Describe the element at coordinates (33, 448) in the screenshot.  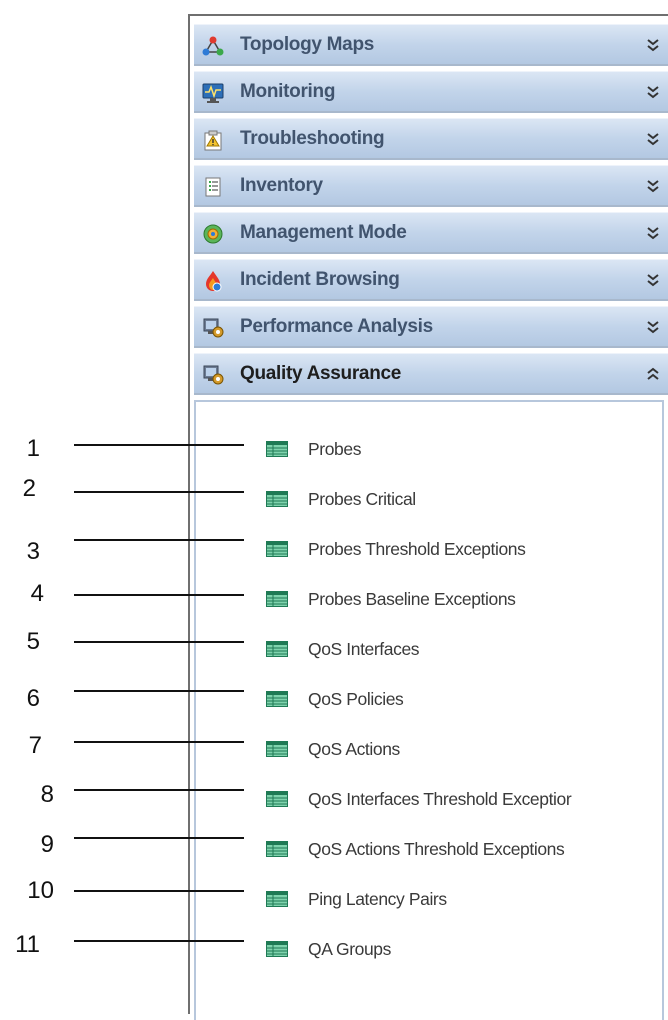
I see `callout-number: 1` at that location.